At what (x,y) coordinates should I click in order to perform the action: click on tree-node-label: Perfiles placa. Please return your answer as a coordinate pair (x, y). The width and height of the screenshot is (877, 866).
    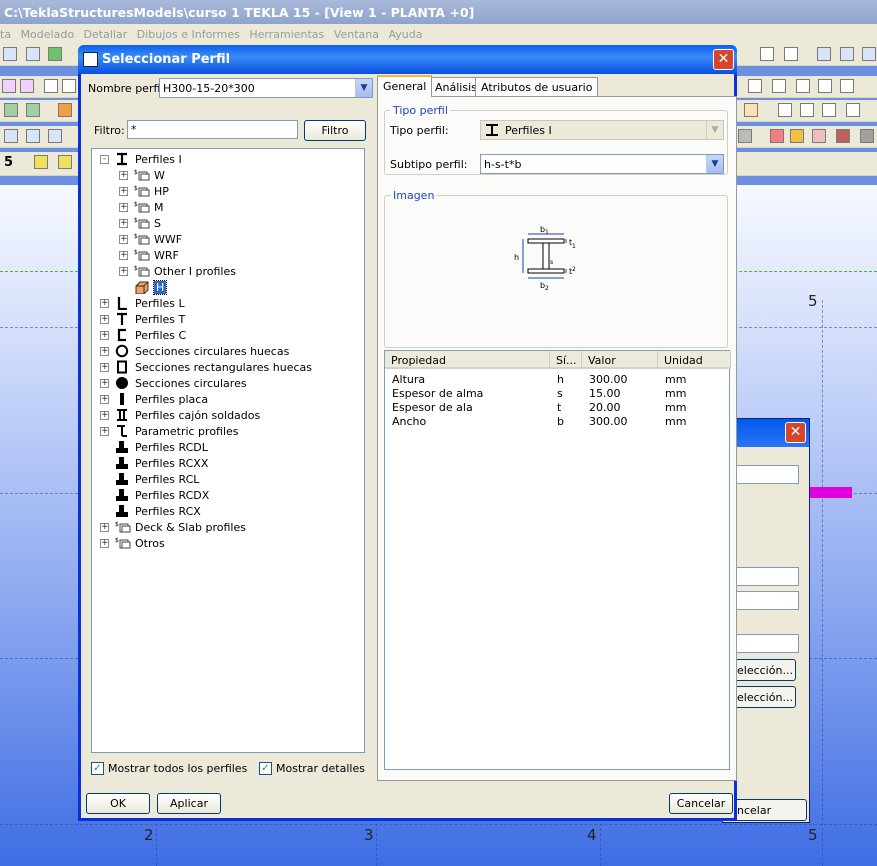
    Looking at the image, I should click on (172, 399).